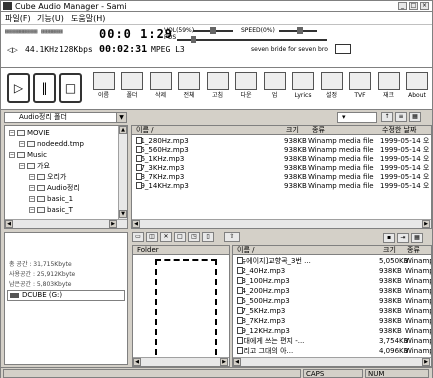 The width and height of the screenshot is (433, 378). I want to click on position-slider, so click(252, 40).